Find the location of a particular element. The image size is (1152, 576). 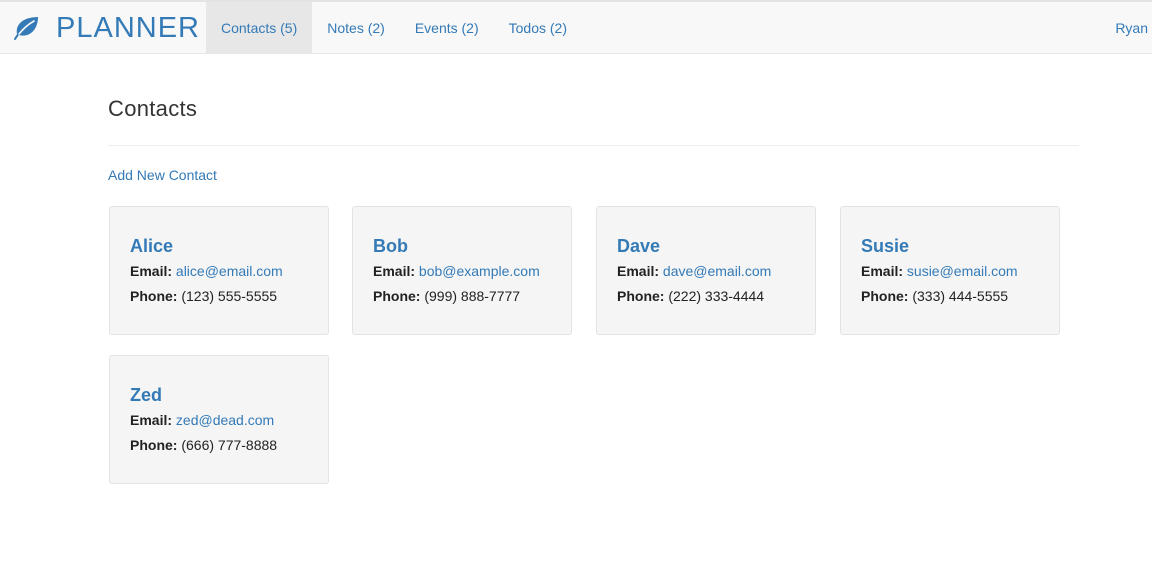

contact-email-row: Email: susie@email.com is located at coordinates (960, 271).